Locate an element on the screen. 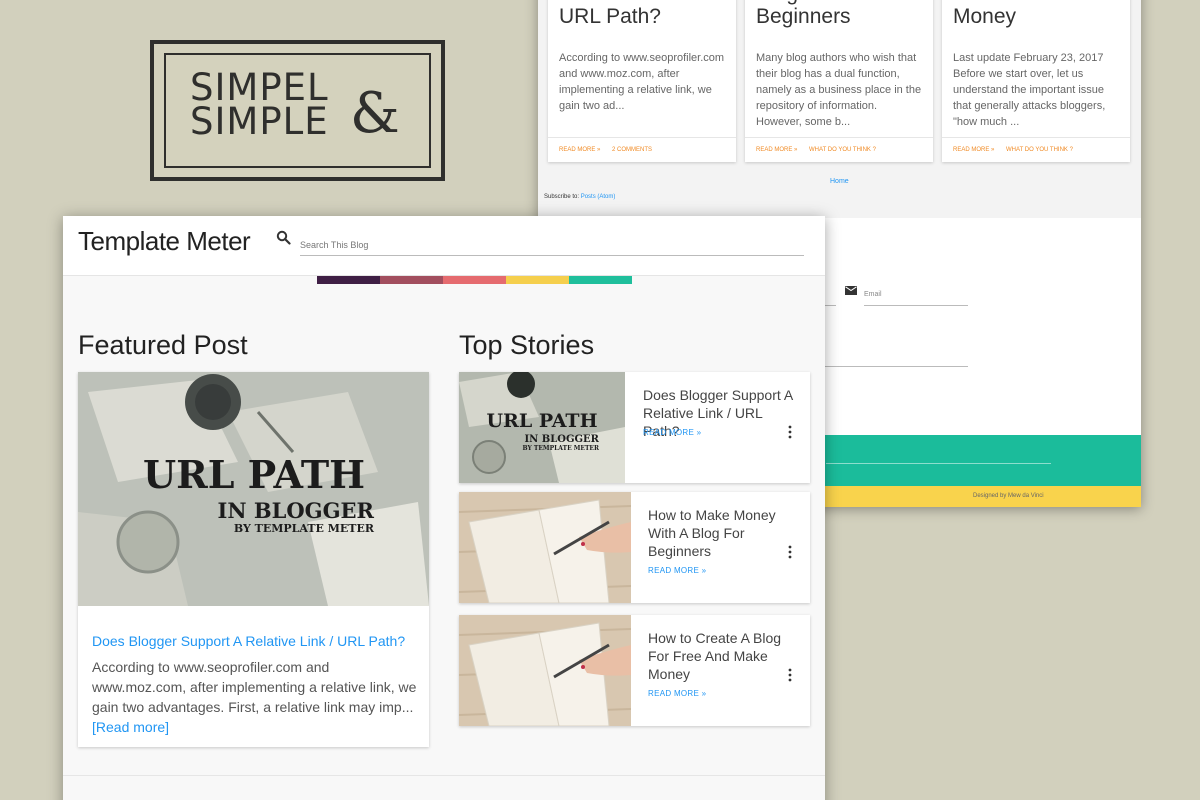  image-title-line-2: IN BLOGGER is located at coordinates (296, 510).